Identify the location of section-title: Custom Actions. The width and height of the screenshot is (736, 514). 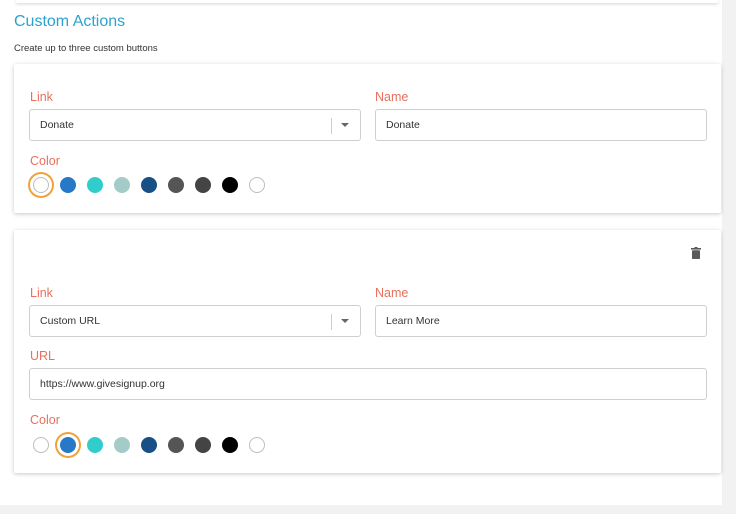
(70, 21).